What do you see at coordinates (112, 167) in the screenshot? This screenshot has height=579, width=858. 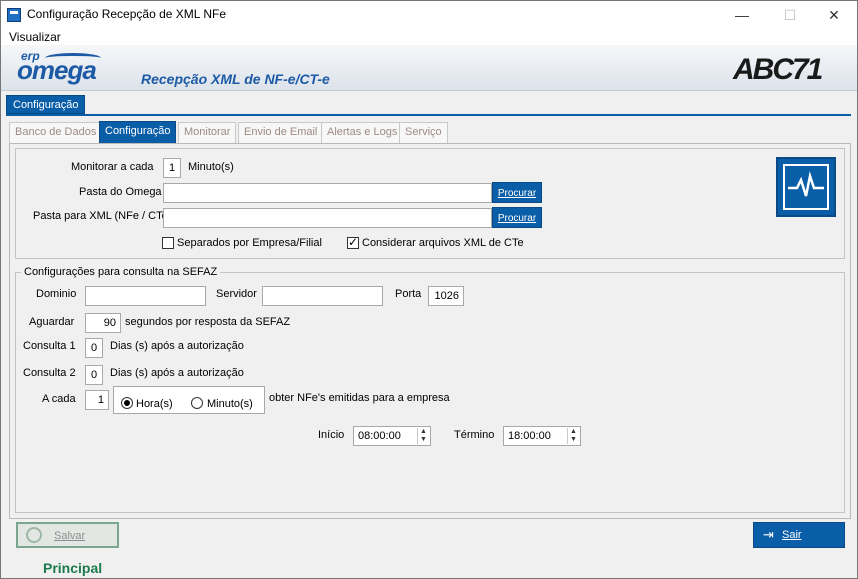 I see `monitorar-label: Monitorar a cada` at bounding box center [112, 167].